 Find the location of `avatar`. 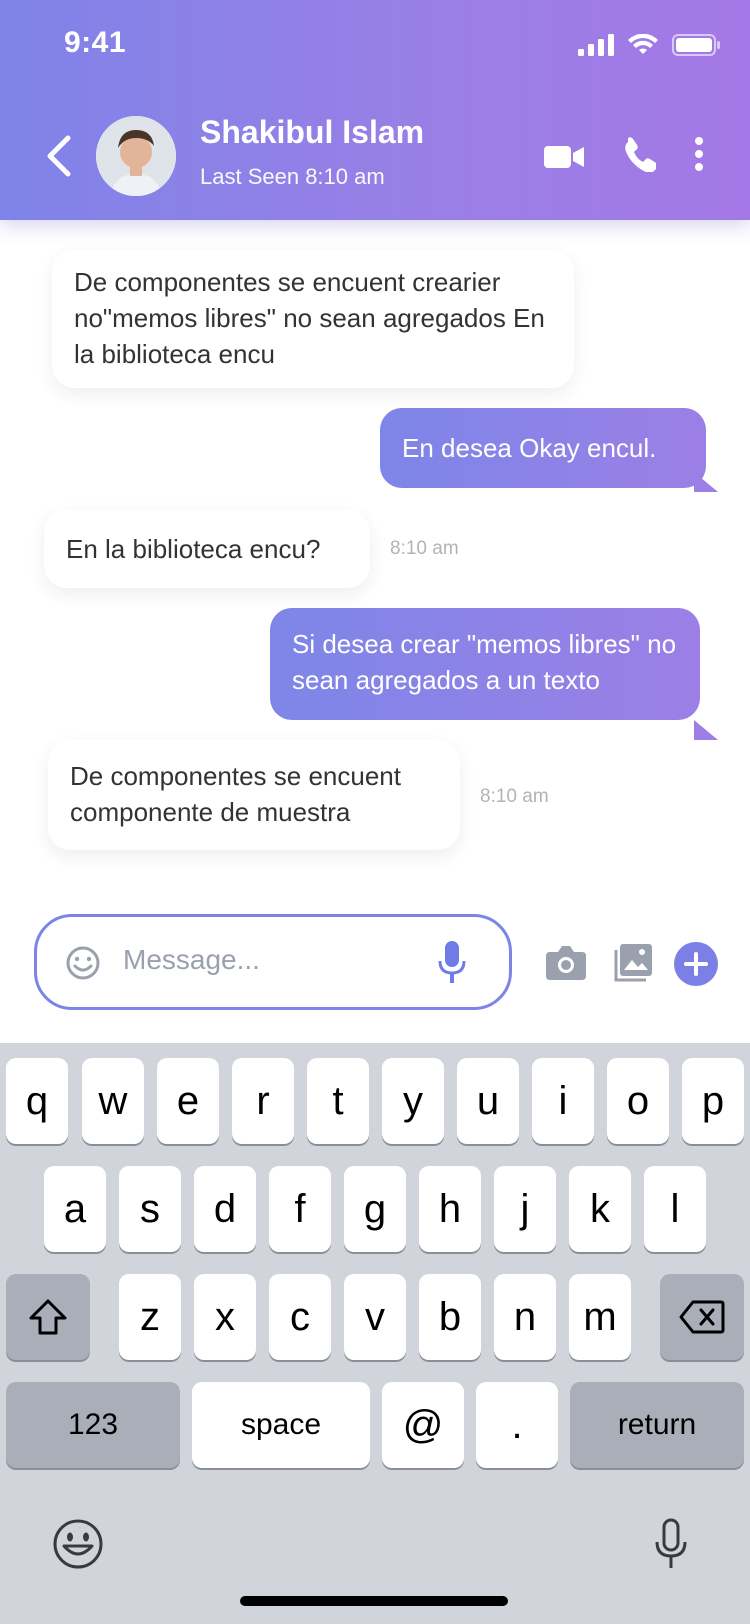

avatar is located at coordinates (136, 156).